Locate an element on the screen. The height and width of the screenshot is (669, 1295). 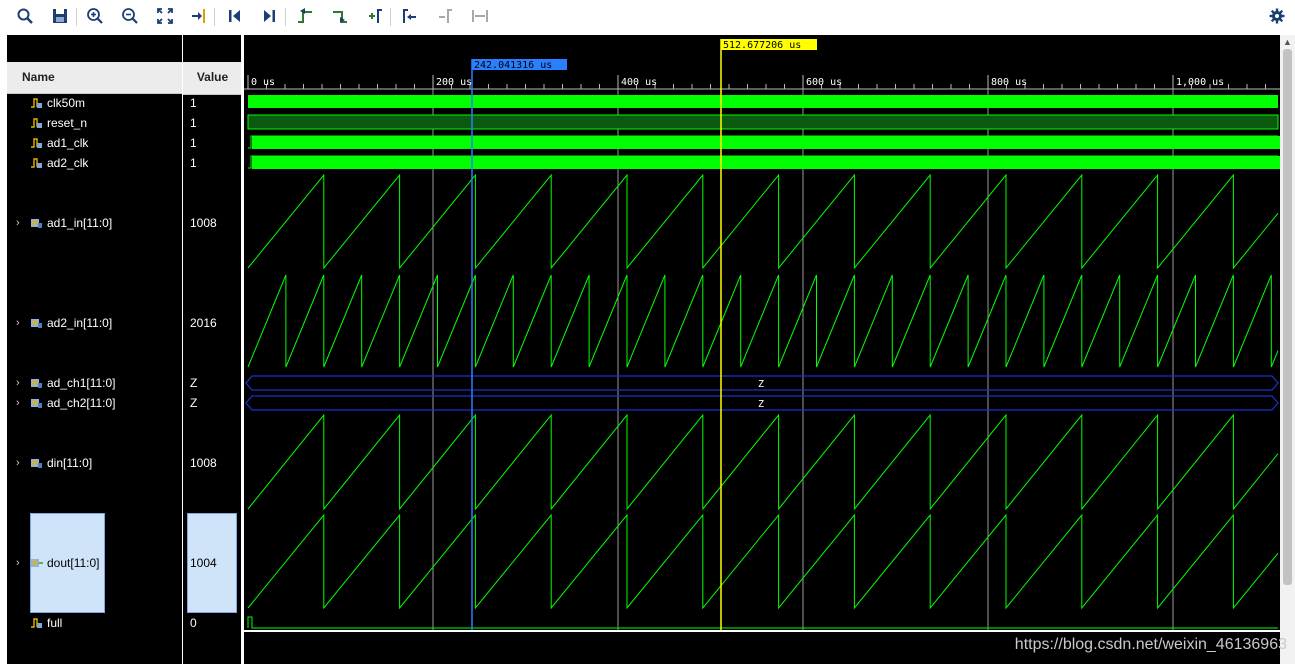
signal-name-label: din[11:0] is located at coordinates (70, 463).